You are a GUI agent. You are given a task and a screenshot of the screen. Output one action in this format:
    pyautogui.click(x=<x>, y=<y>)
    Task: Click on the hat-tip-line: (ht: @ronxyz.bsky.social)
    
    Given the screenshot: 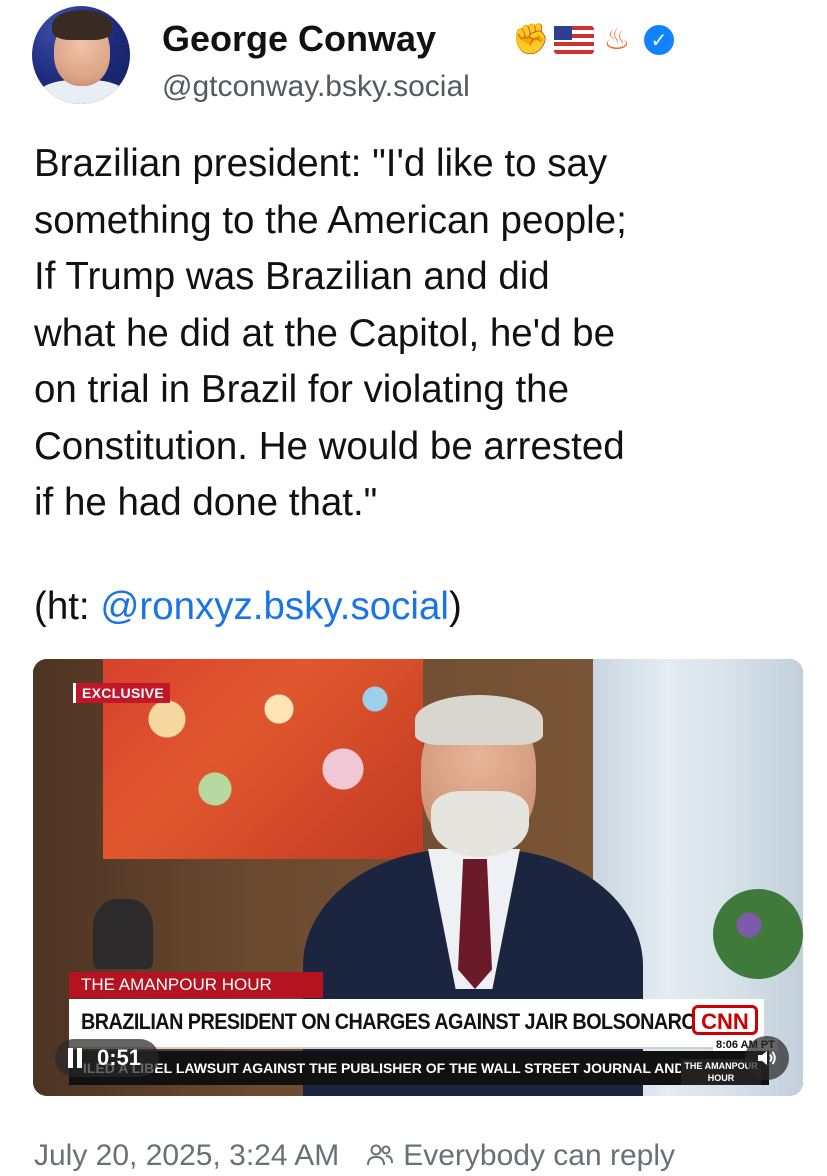 What is the action you would take?
    pyautogui.click(x=248, y=607)
    